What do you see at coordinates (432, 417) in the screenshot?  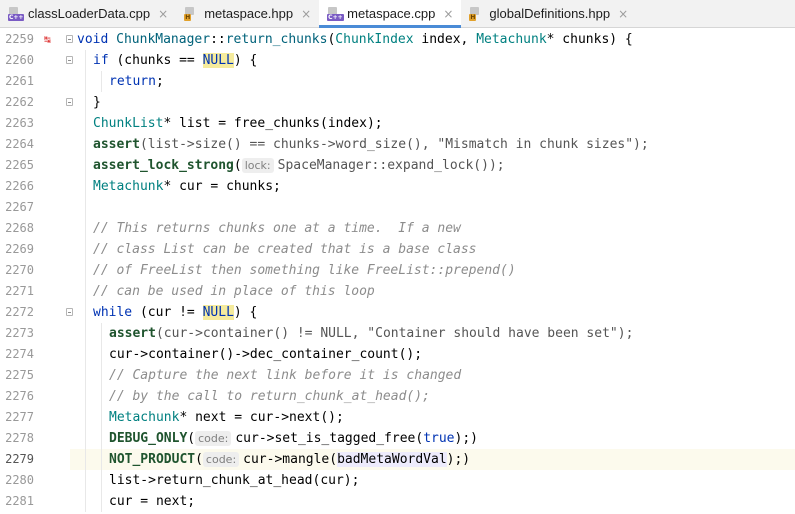 I see `code-line: Metachunk* next = cur->next();` at bounding box center [432, 417].